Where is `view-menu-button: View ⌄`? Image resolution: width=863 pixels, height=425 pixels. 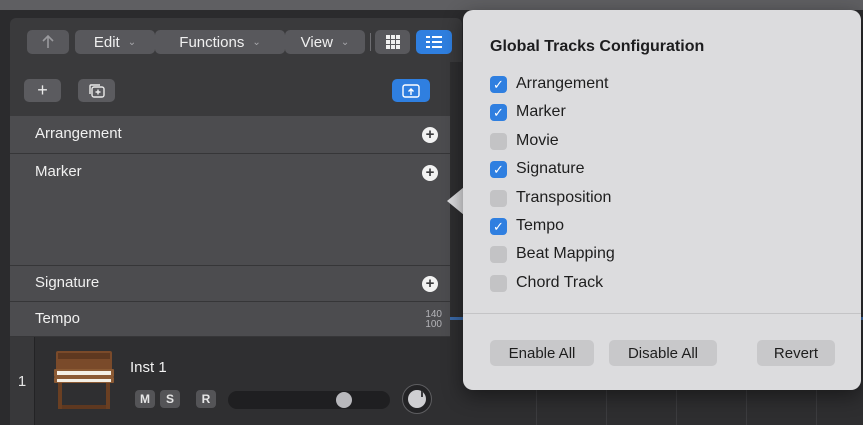 view-menu-button: View ⌄ is located at coordinates (325, 42).